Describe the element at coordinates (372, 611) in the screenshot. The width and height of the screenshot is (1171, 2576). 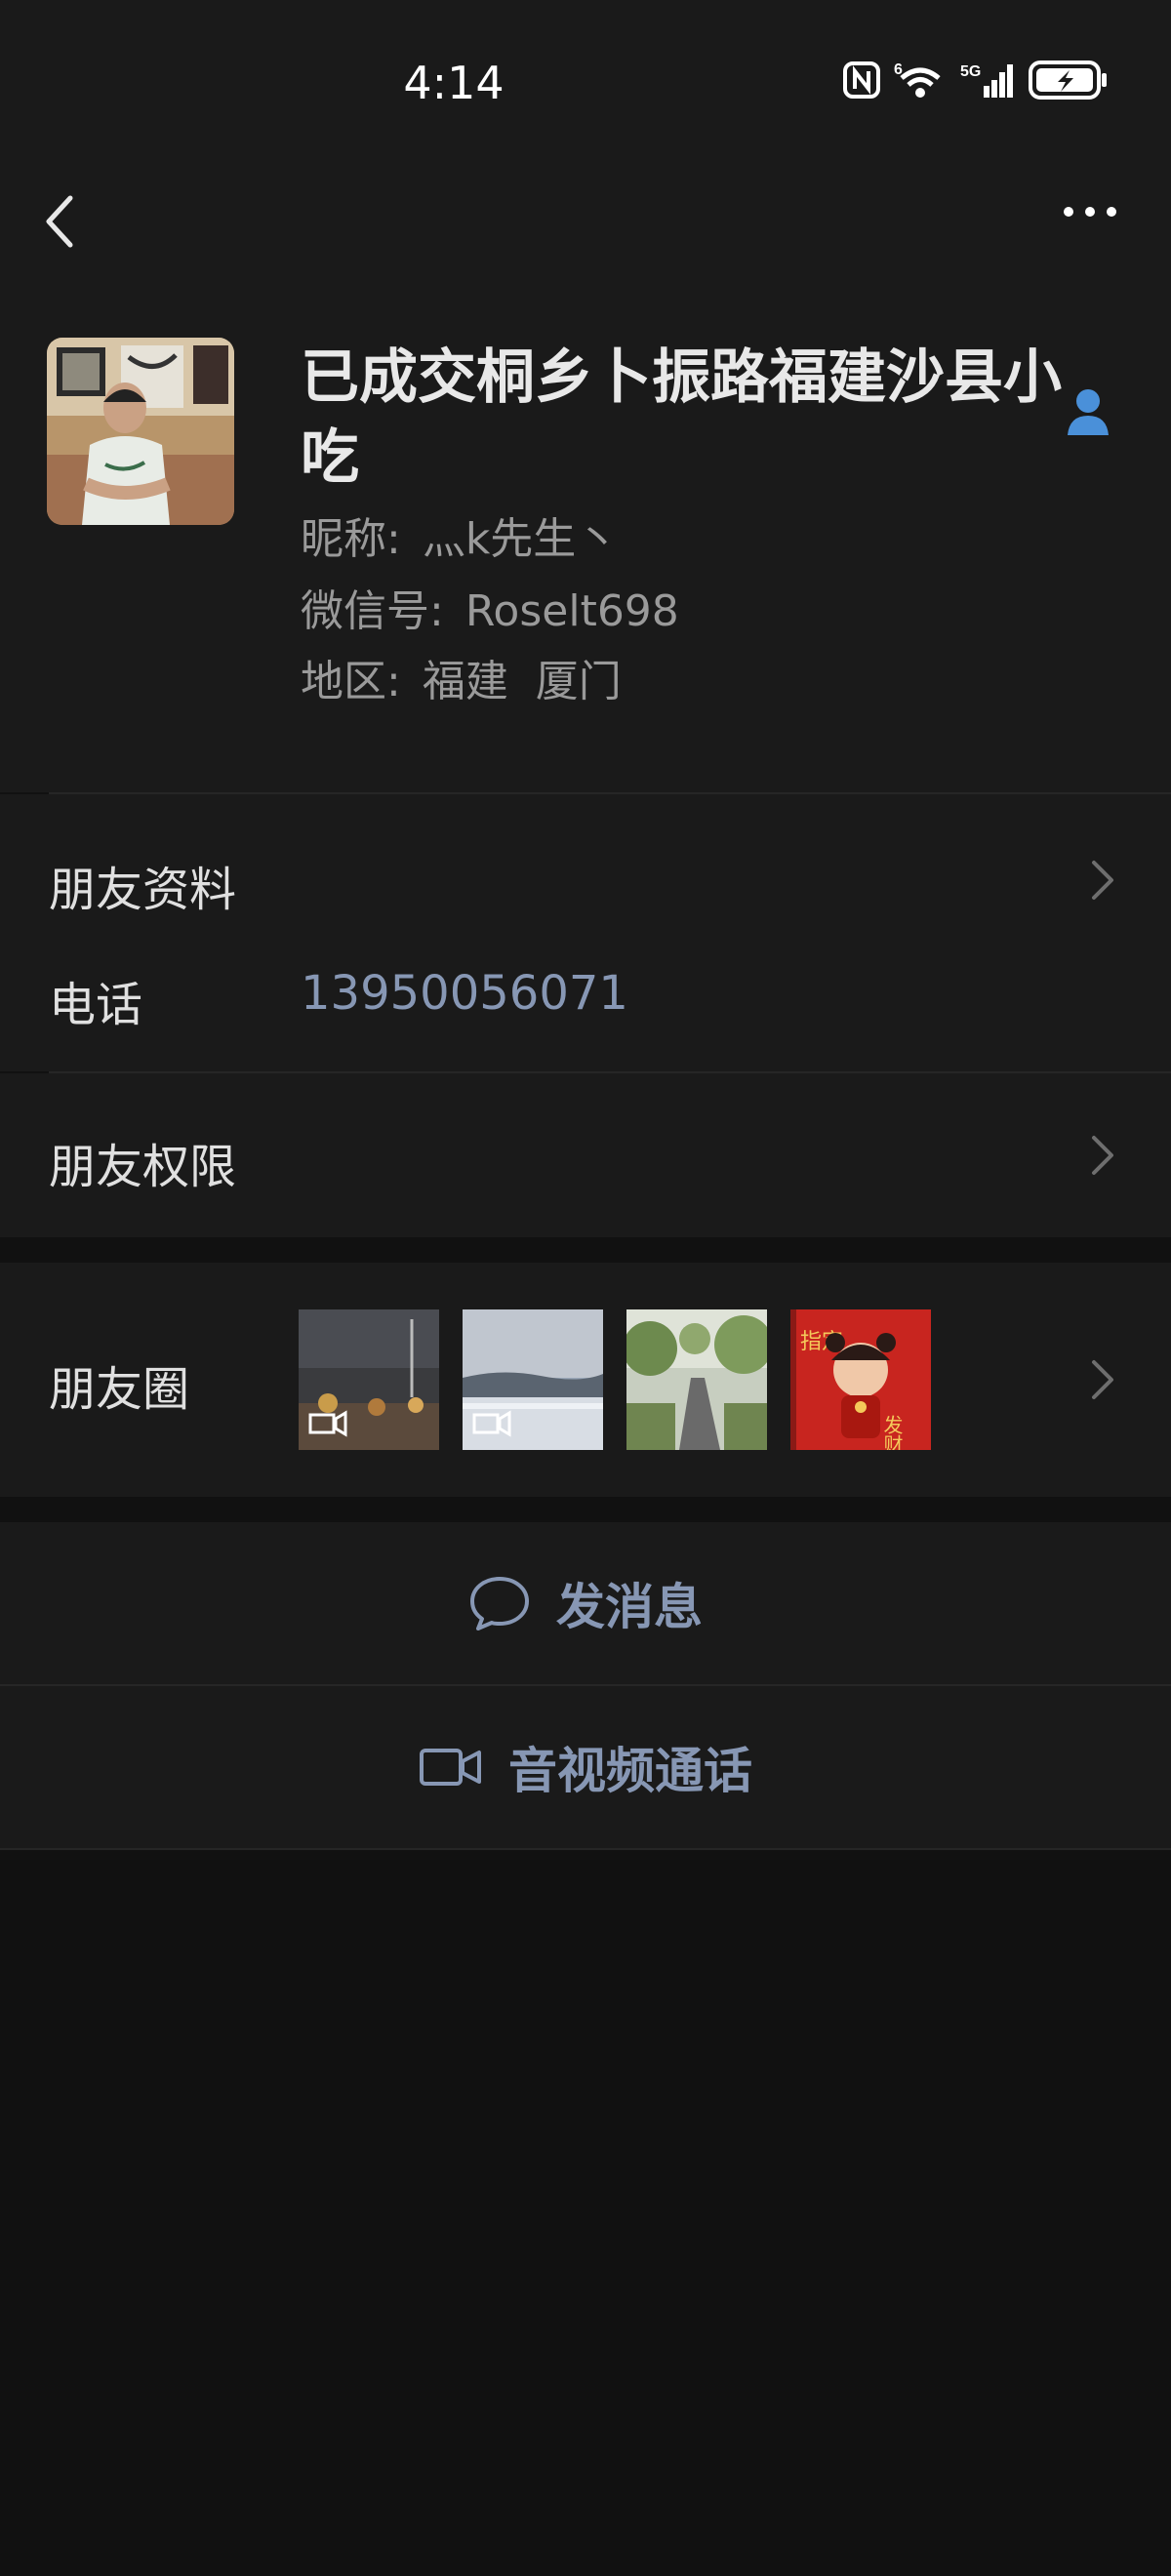
I see `wechat-id-label: 微信号:` at that location.